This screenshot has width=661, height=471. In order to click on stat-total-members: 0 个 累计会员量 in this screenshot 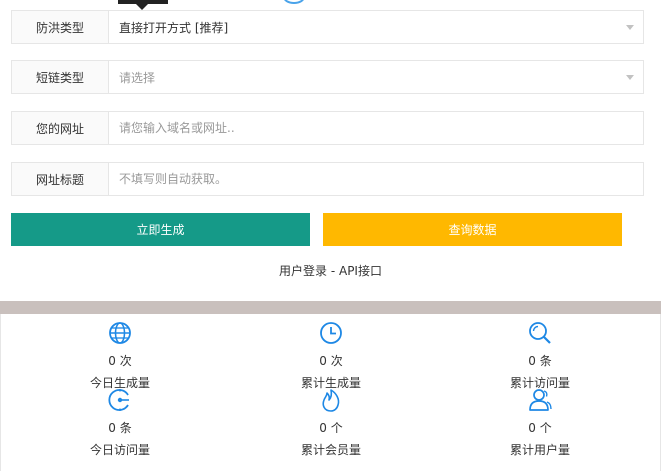, I will do `click(331, 422)`.